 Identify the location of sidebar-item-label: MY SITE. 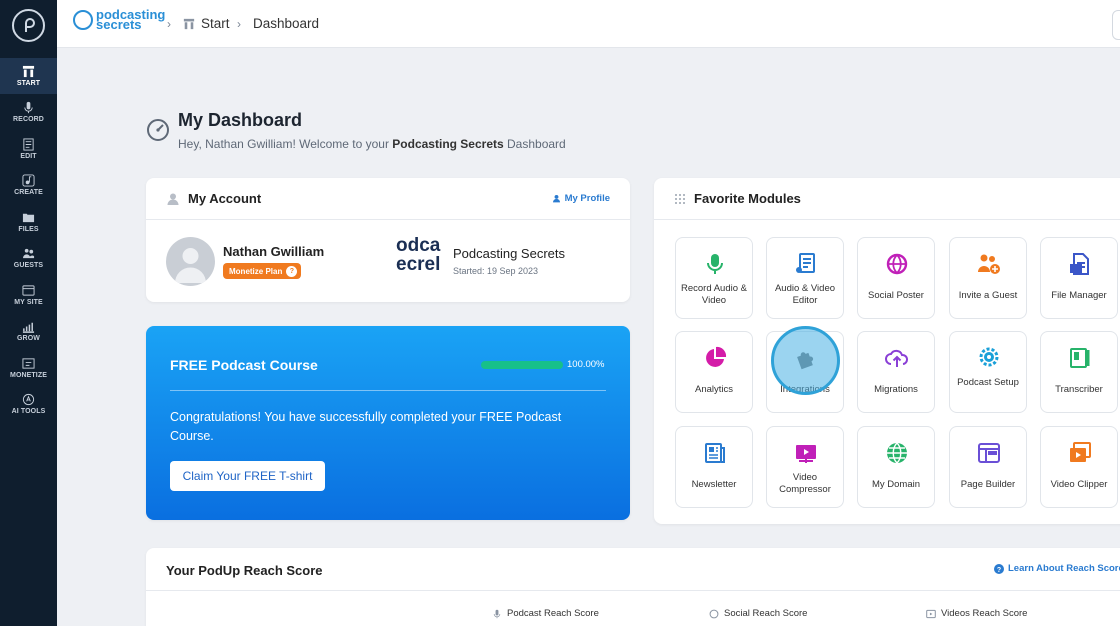
(28, 302).